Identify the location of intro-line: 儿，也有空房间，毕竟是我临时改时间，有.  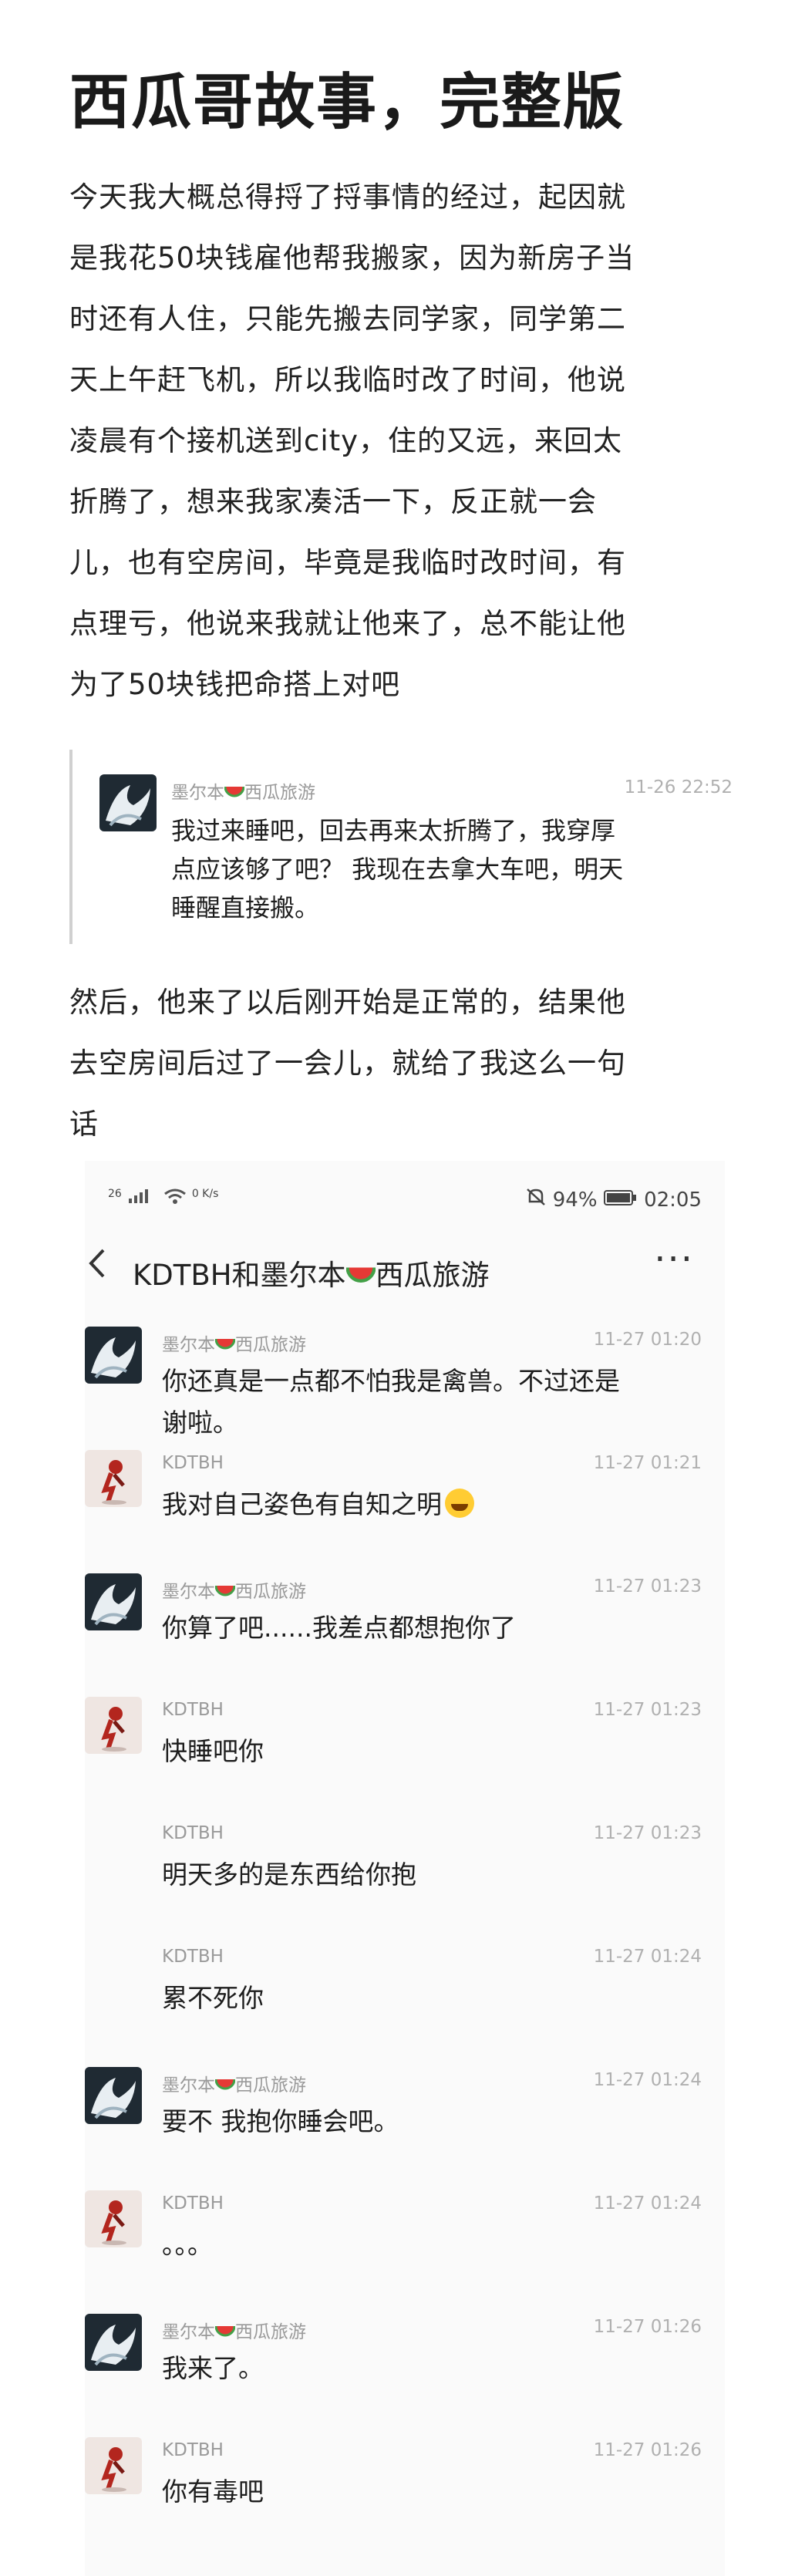
(347, 562).